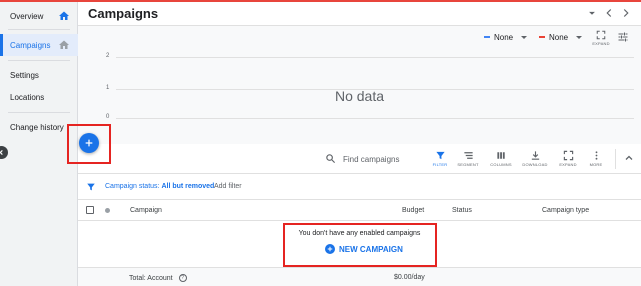 Image resolution: width=641 pixels, height=286 pixels. Describe the element at coordinates (359, 276) in the screenshot. I see `table-footer-total: Total: Account ? $0.00/day` at that location.